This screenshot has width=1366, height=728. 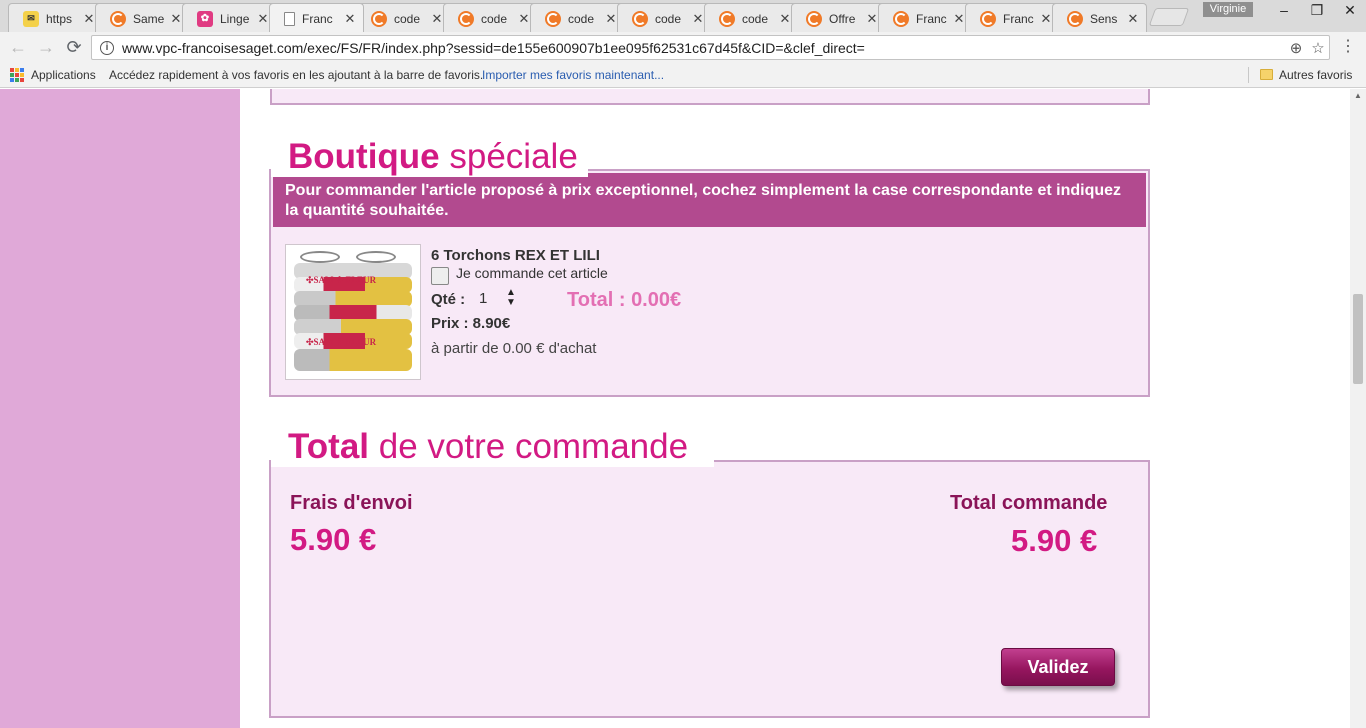 What do you see at coordinates (1315, 75) in the screenshot?
I see `other-bookmarks: Autres favoris` at bounding box center [1315, 75].